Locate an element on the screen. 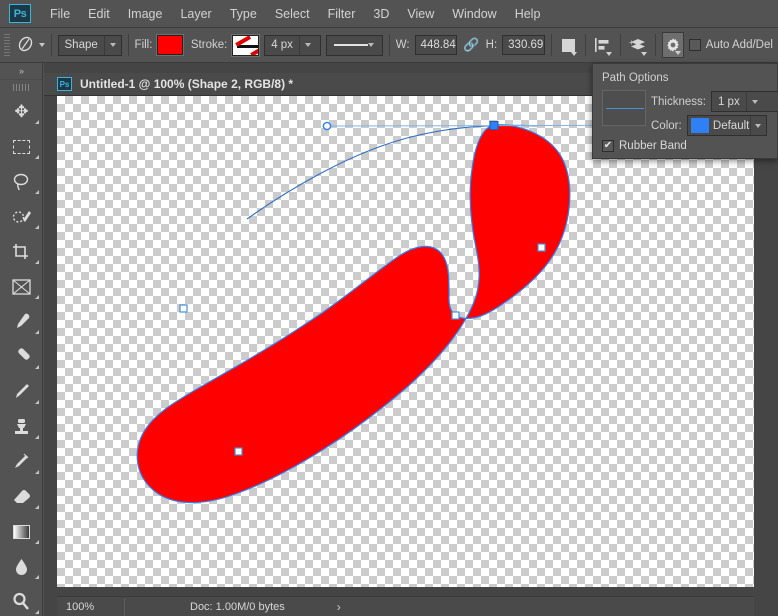 The width and height of the screenshot is (778, 616). options-bar: Shape Fill: Stroke: 4 px W: 448.84 p 🔗 is located at coordinates (389, 45).